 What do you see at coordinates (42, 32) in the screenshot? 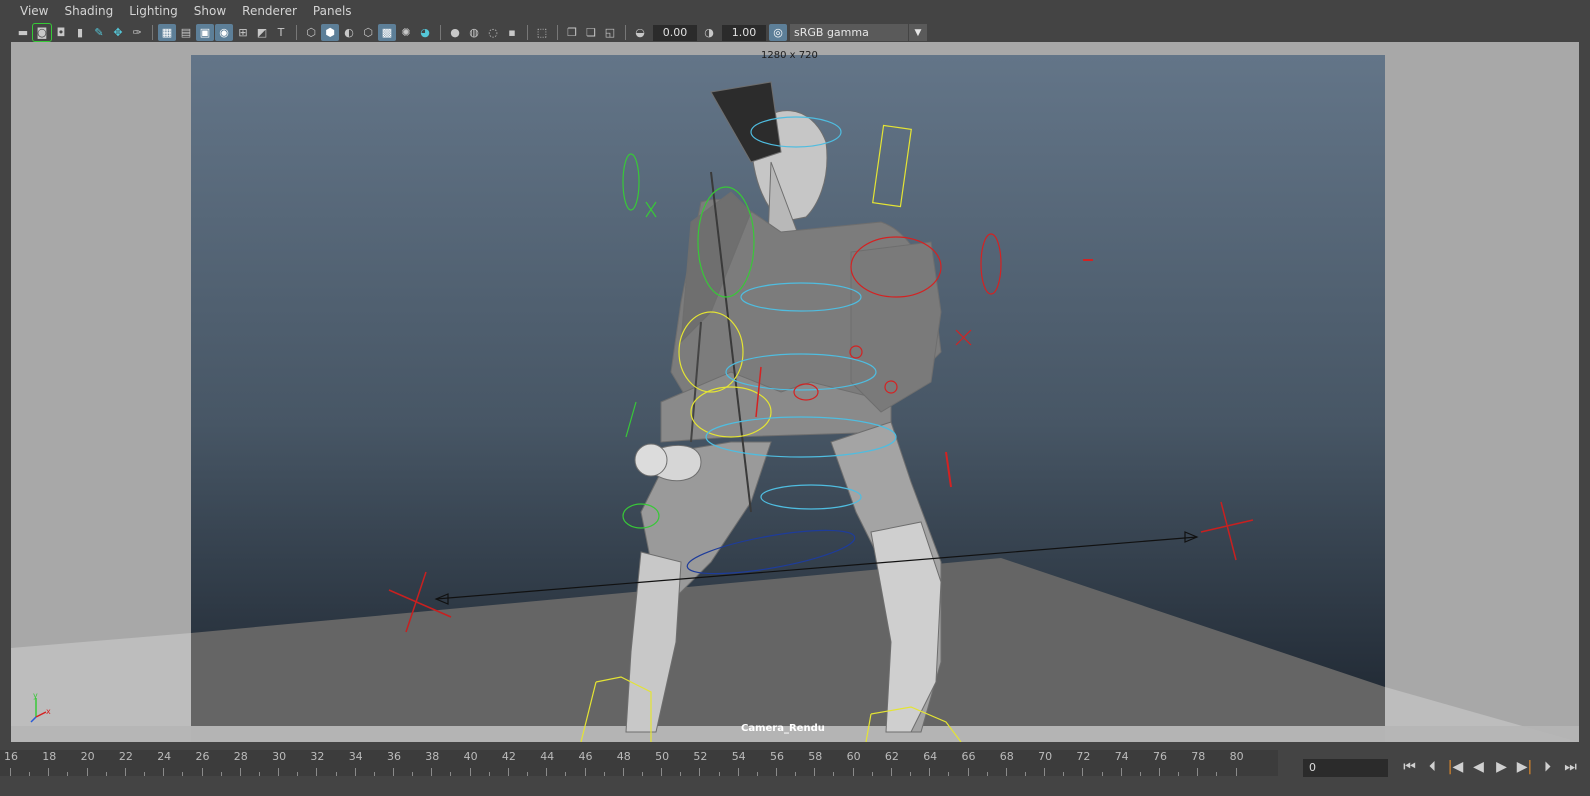
I see `camera-attributes-icon: ◙` at bounding box center [42, 32].